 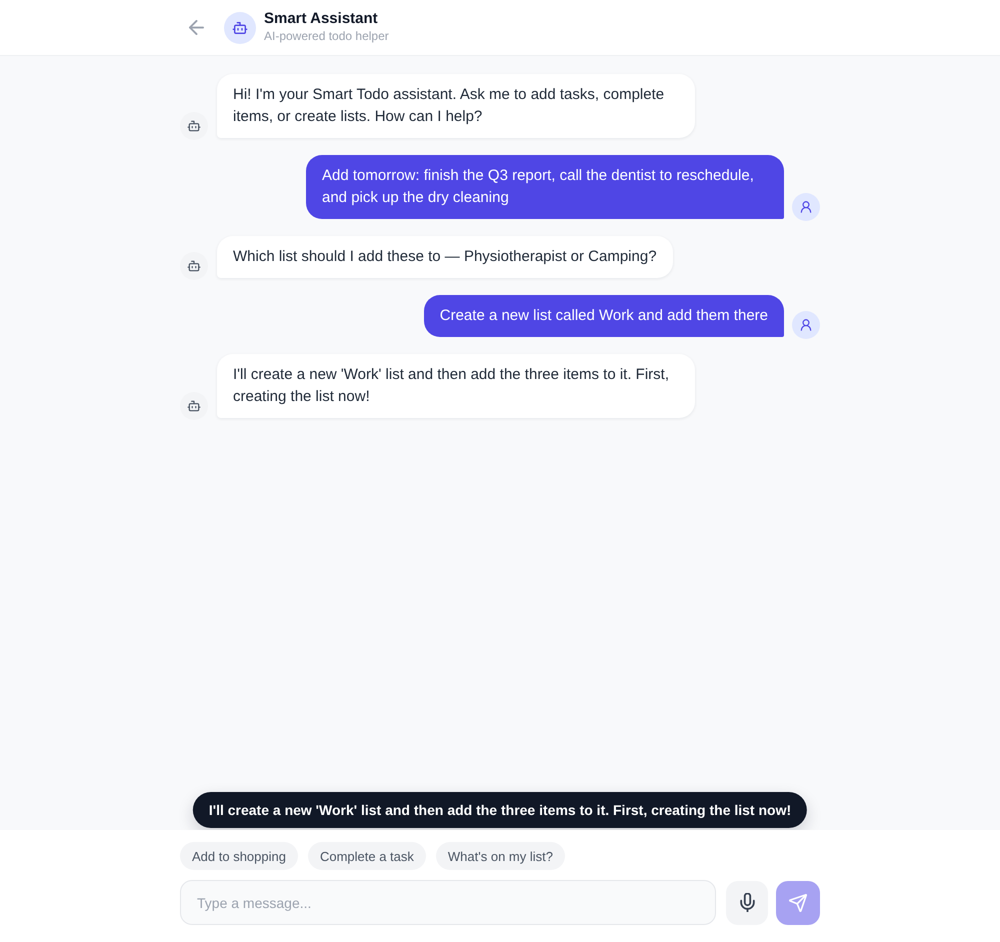 I want to click on microphone-button, so click(x=747, y=902).